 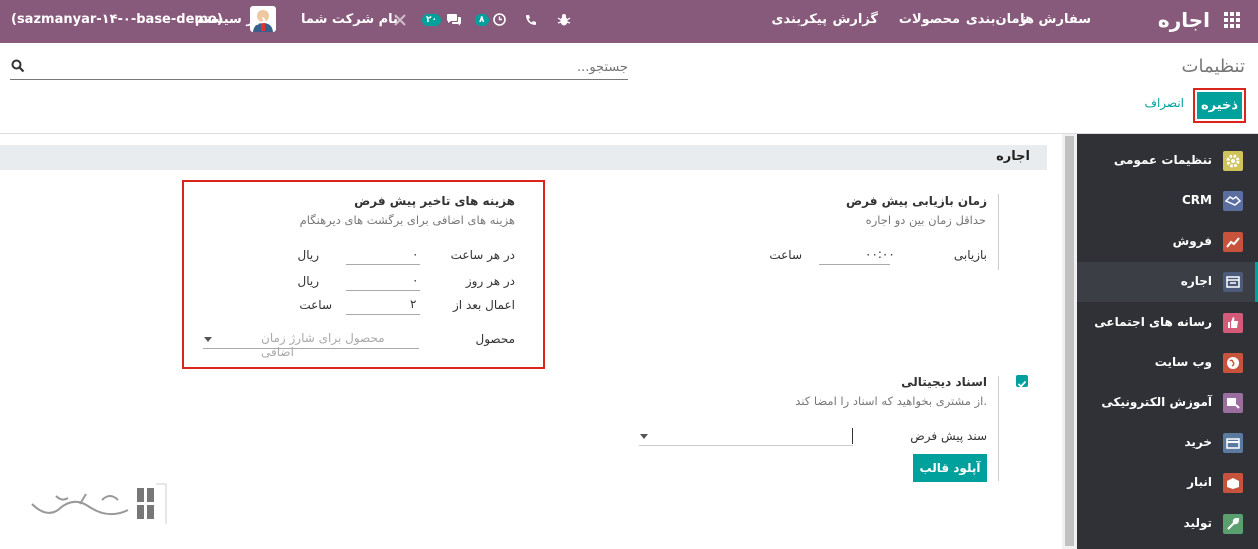 What do you see at coordinates (950, 468) in the screenshot?
I see `upload-template-button: آپلود قالب` at bounding box center [950, 468].